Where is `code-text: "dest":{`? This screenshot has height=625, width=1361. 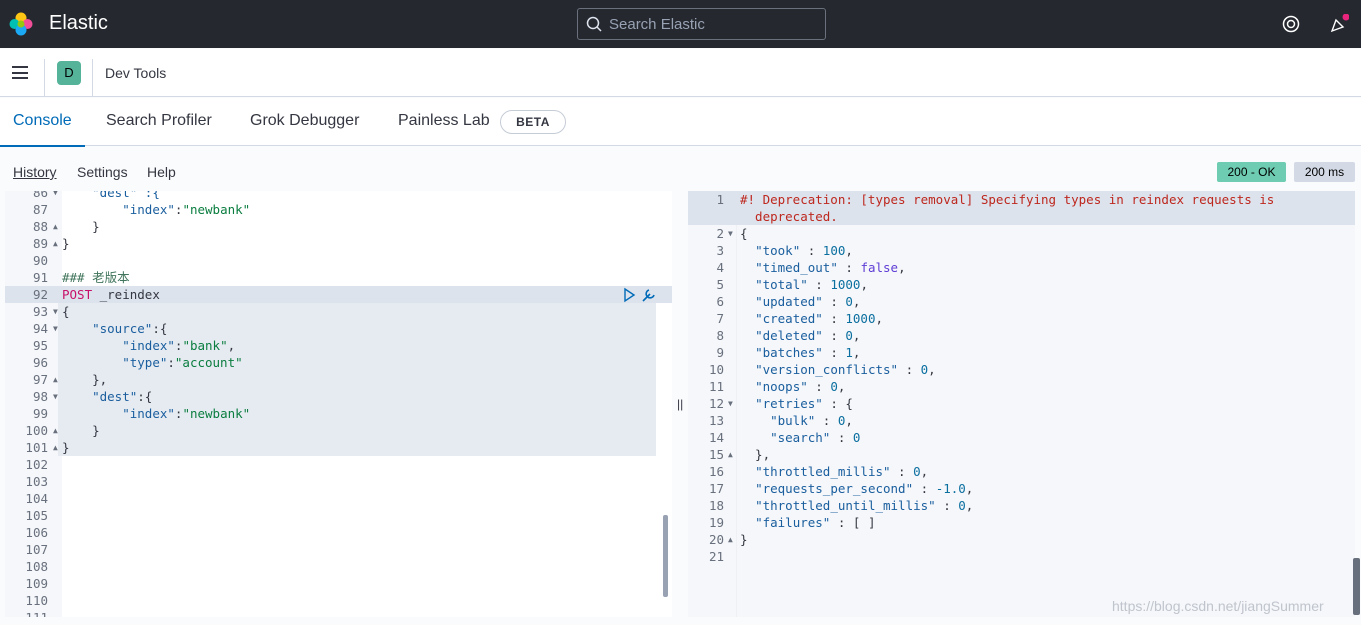 code-text: "dest":{ is located at coordinates (107, 396).